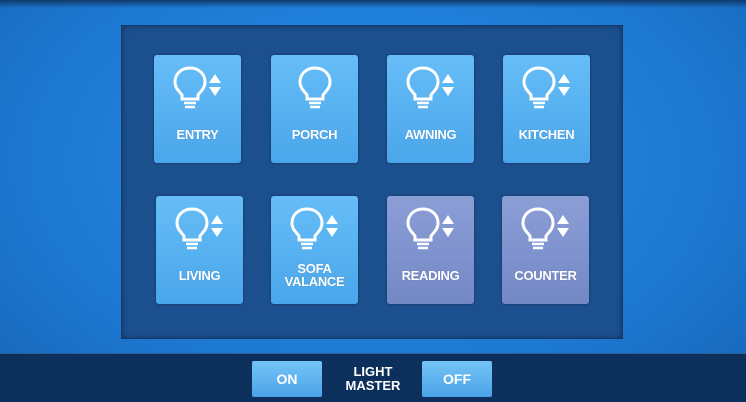 Image resolution: width=746 pixels, height=402 pixels. I want to click on light-tile-porch: PORCH, so click(314, 109).